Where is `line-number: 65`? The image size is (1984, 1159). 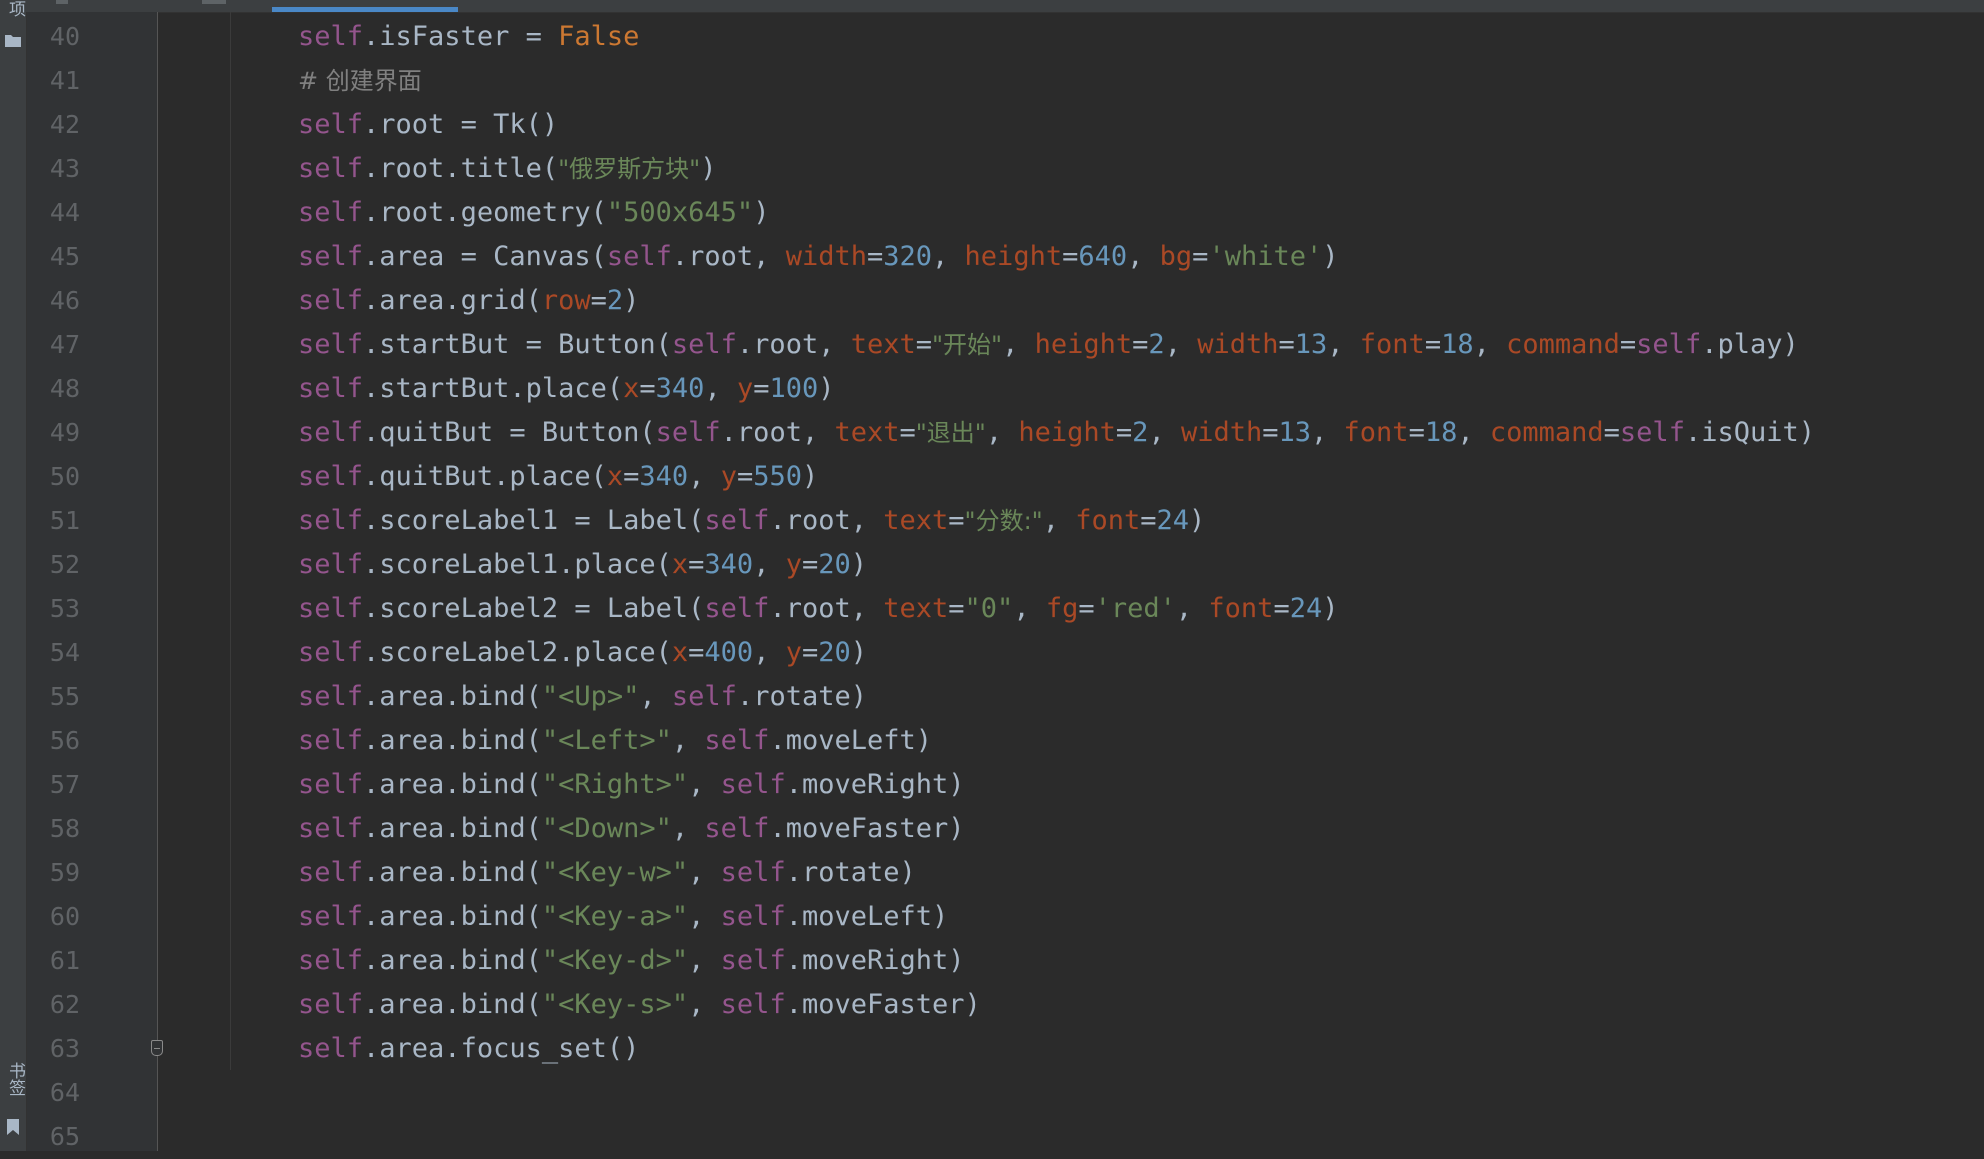 line-number: 65 is located at coordinates (64, 1136).